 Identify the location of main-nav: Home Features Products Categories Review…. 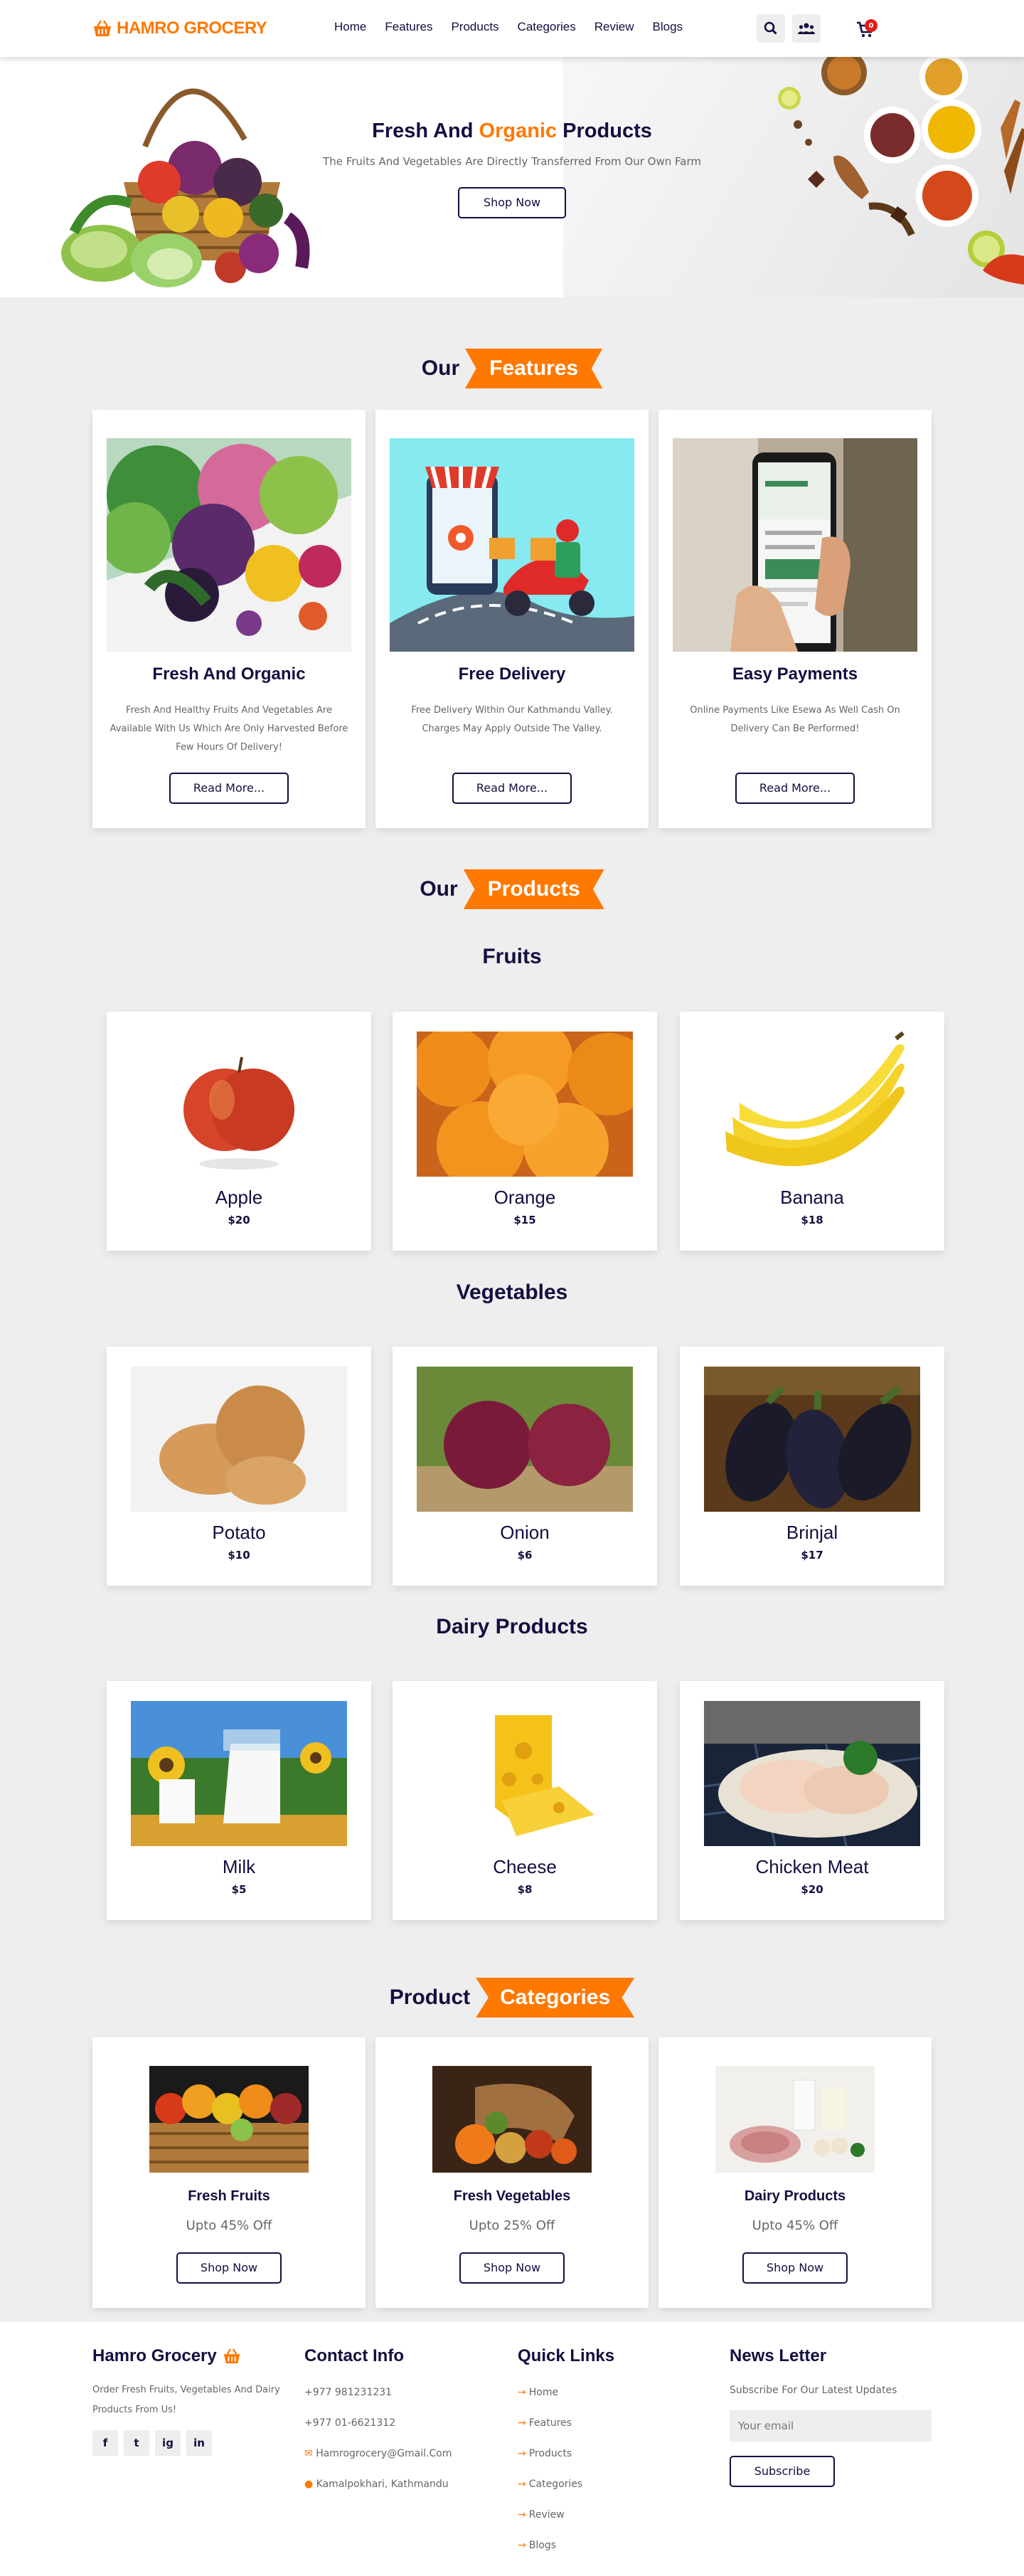
(508, 27).